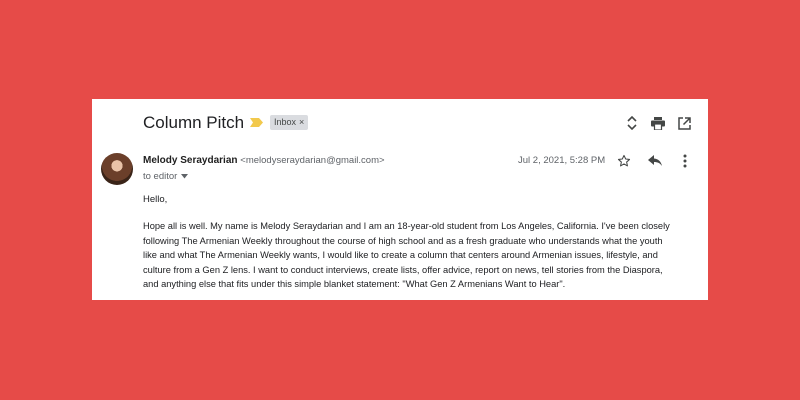 The width and height of the screenshot is (800, 400). What do you see at coordinates (632, 123) in the screenshot?
I see `unfold-icon` at bounding box center [632, 123].